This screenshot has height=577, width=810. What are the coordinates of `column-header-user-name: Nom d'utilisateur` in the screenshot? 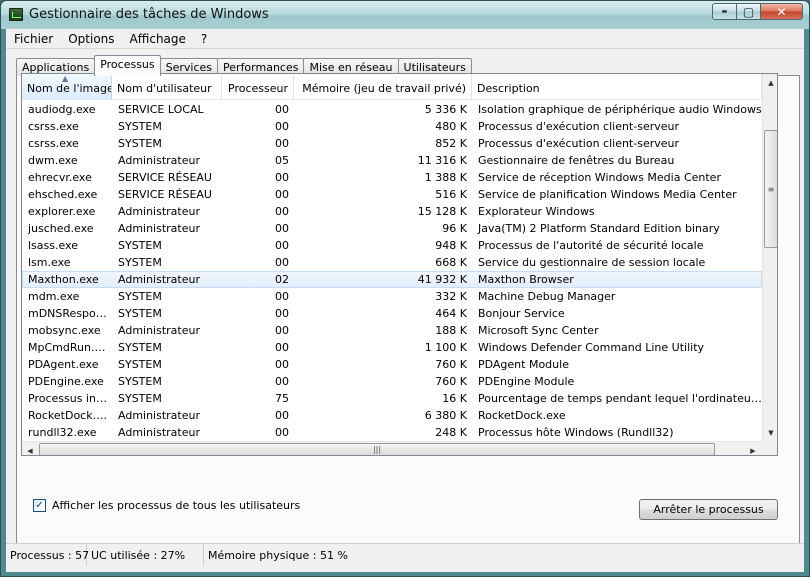 It's located at (167, 87).